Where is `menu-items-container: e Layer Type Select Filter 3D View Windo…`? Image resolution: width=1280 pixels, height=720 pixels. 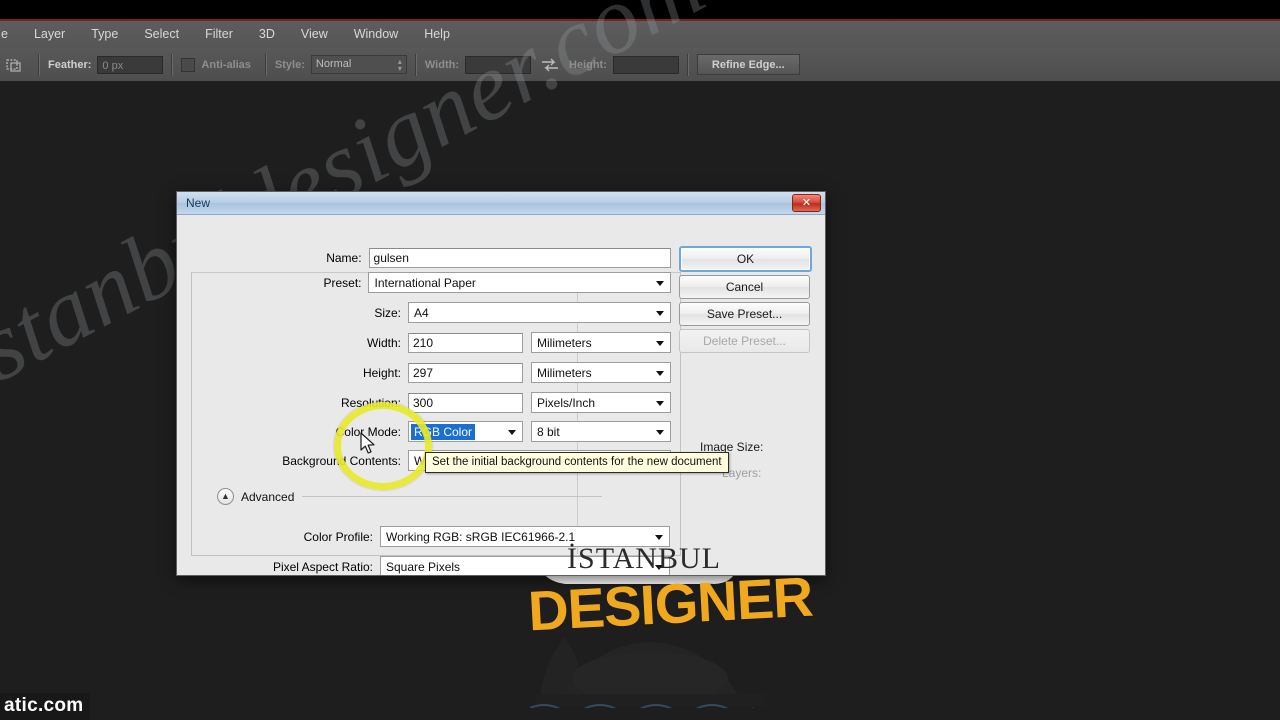 menu-items-container: e Layer Type Select Filter 3D View Windo… is located at coordinates (231, 34).